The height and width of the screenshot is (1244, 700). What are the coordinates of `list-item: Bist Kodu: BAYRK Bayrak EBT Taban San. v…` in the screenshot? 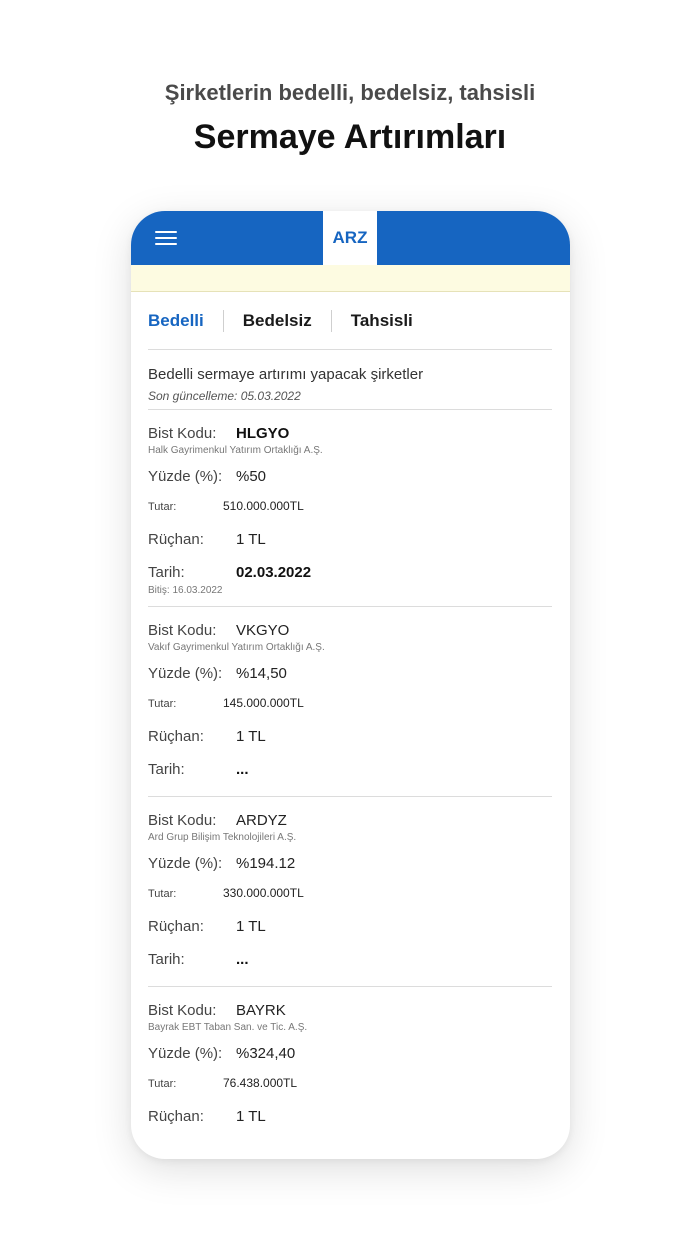 It's located at (350, 1069).